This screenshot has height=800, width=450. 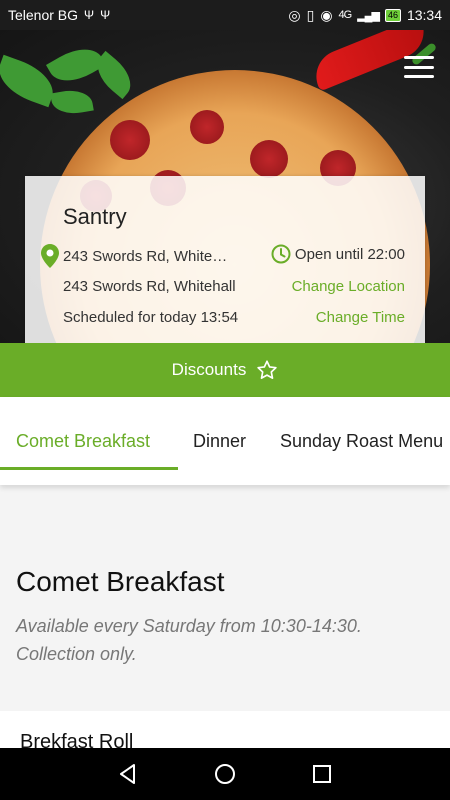 What do you see at coordinates (95, 216) in the screenshot?
I see `store-name: Santry` at bounding box center [95, 216].